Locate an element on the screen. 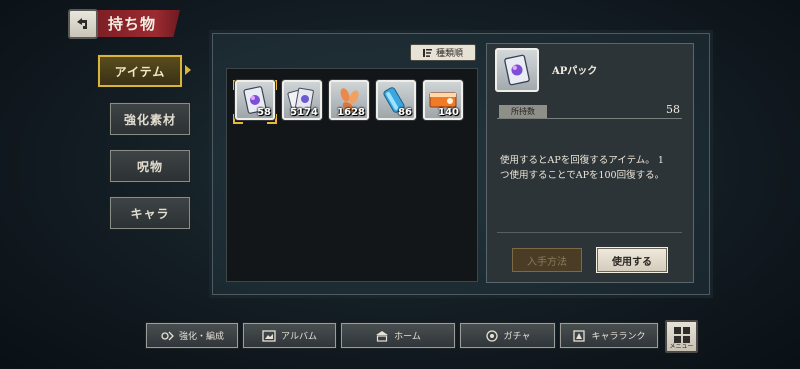 The height and width of the screenshot is (369, 800). owned-label: 所持数 is located at coordinates (523, 111).